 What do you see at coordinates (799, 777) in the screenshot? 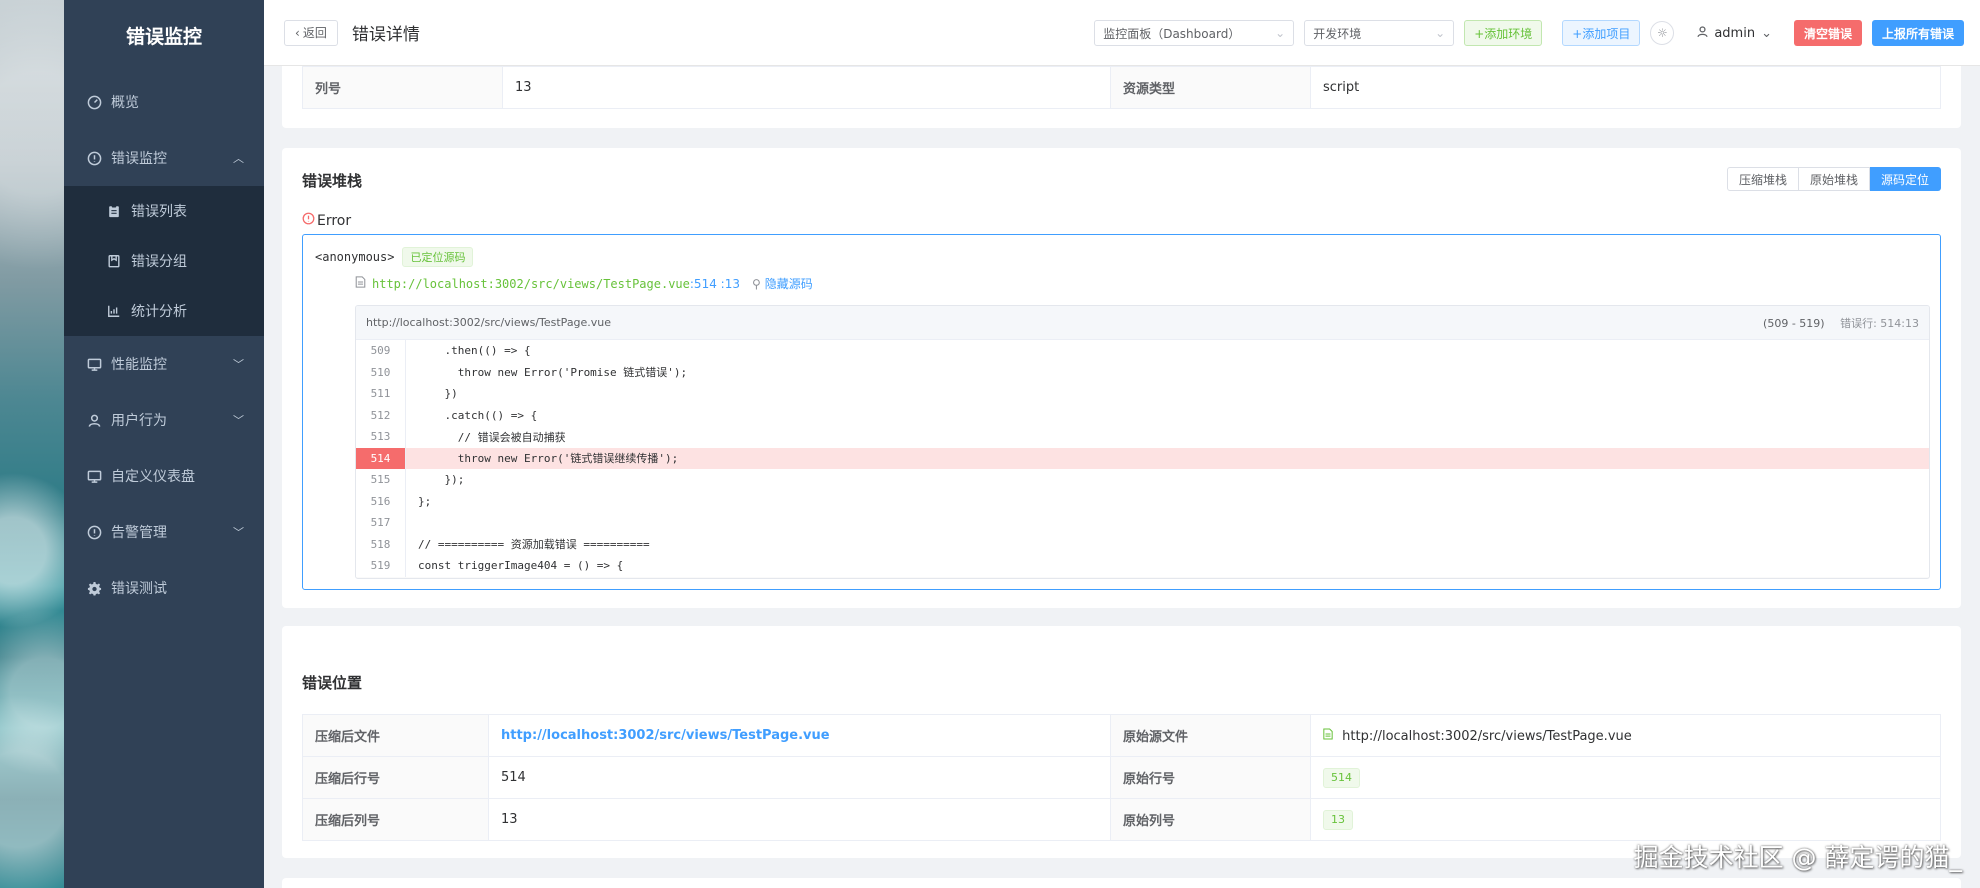
I see `minified-line-value: 514` at bounding box center [799, 777].